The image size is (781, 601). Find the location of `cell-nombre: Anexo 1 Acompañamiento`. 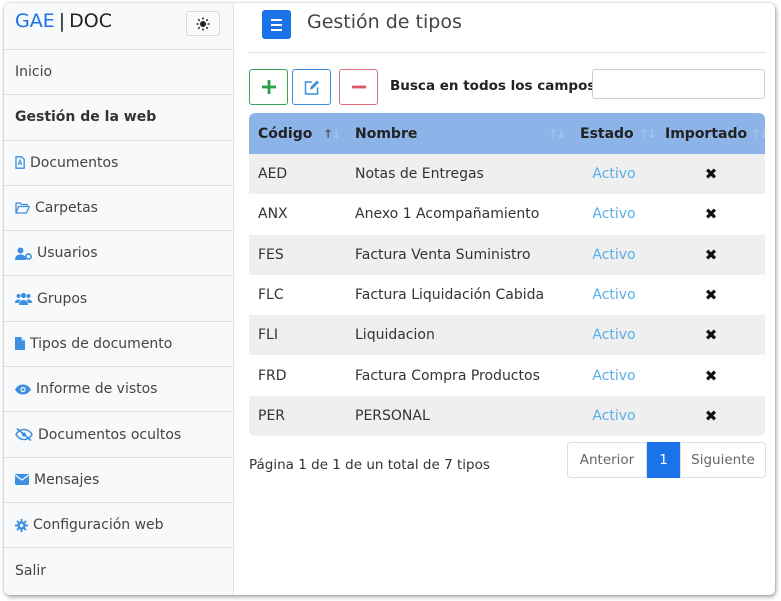

cell-nombre: Anexo 1 Acompañamiento is located at coordinates (447, 214).